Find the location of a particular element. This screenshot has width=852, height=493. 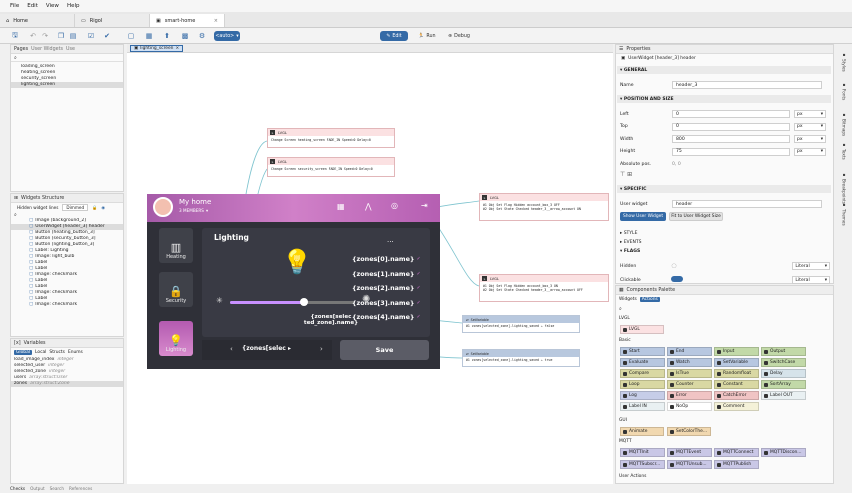

tab-checks: Checks is located at coordinates (17, 489).